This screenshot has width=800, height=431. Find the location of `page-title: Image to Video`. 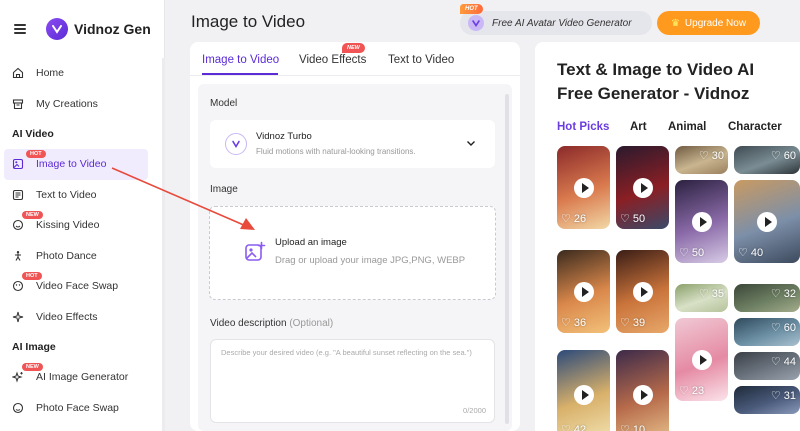

page-title: Image to Video is located at coordinates (248, 21).